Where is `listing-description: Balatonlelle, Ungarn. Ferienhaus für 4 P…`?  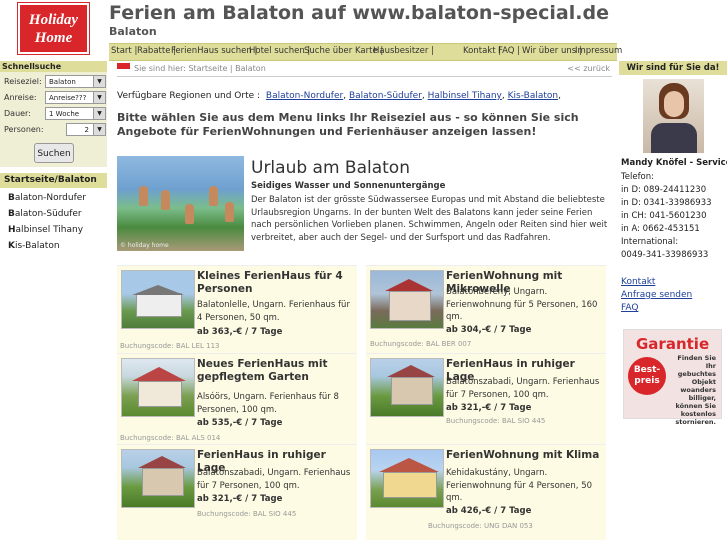
listing-description: Balatonlelle, Ungarn. Ferienhaus für 4 P… is located at coordinates (273, 311).